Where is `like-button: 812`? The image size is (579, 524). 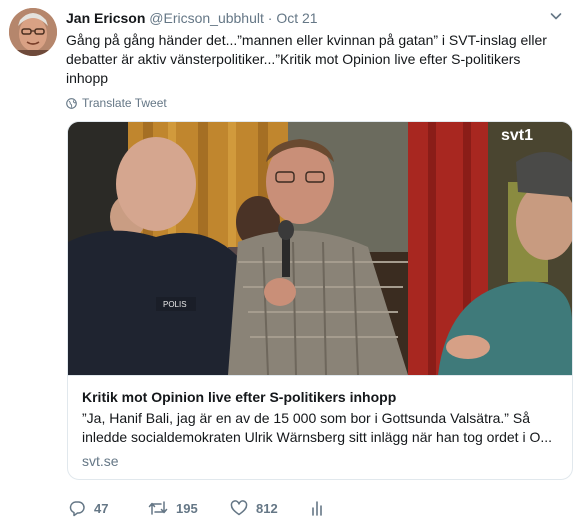
like-button: 812 is located at coordinates (254, 508).